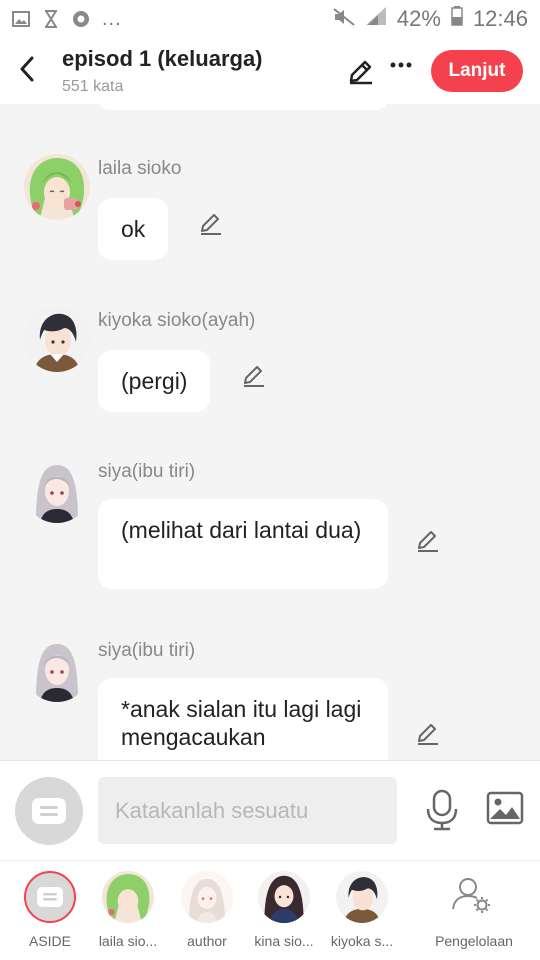 The height and width of the screenshot is (960, 540). Describe the element at coordinates (57, 187) in the screenshot. I see `avatar-laila` at that location.